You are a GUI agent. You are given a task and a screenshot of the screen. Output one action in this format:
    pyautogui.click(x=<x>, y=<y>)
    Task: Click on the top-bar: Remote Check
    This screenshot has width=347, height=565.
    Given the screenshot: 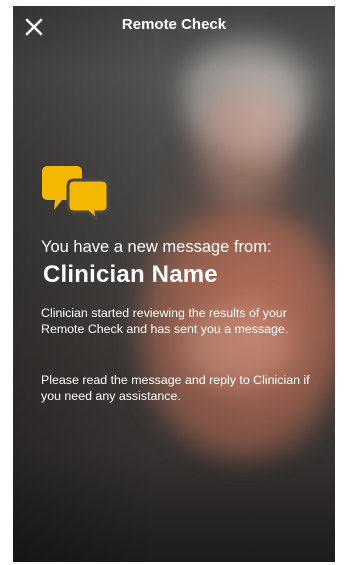 What is the action you would take?
    pyautogui.click(x=174, y=24)
    